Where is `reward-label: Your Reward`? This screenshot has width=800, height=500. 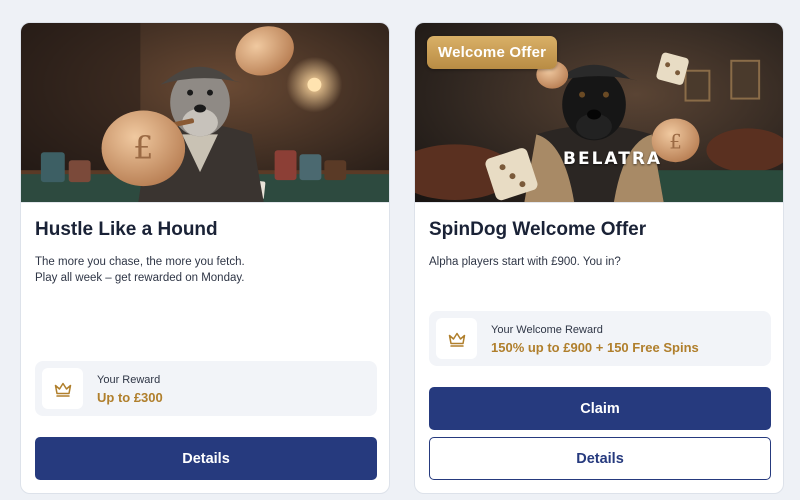 reward-label: Your Reward is located at coordinates (129, 380).